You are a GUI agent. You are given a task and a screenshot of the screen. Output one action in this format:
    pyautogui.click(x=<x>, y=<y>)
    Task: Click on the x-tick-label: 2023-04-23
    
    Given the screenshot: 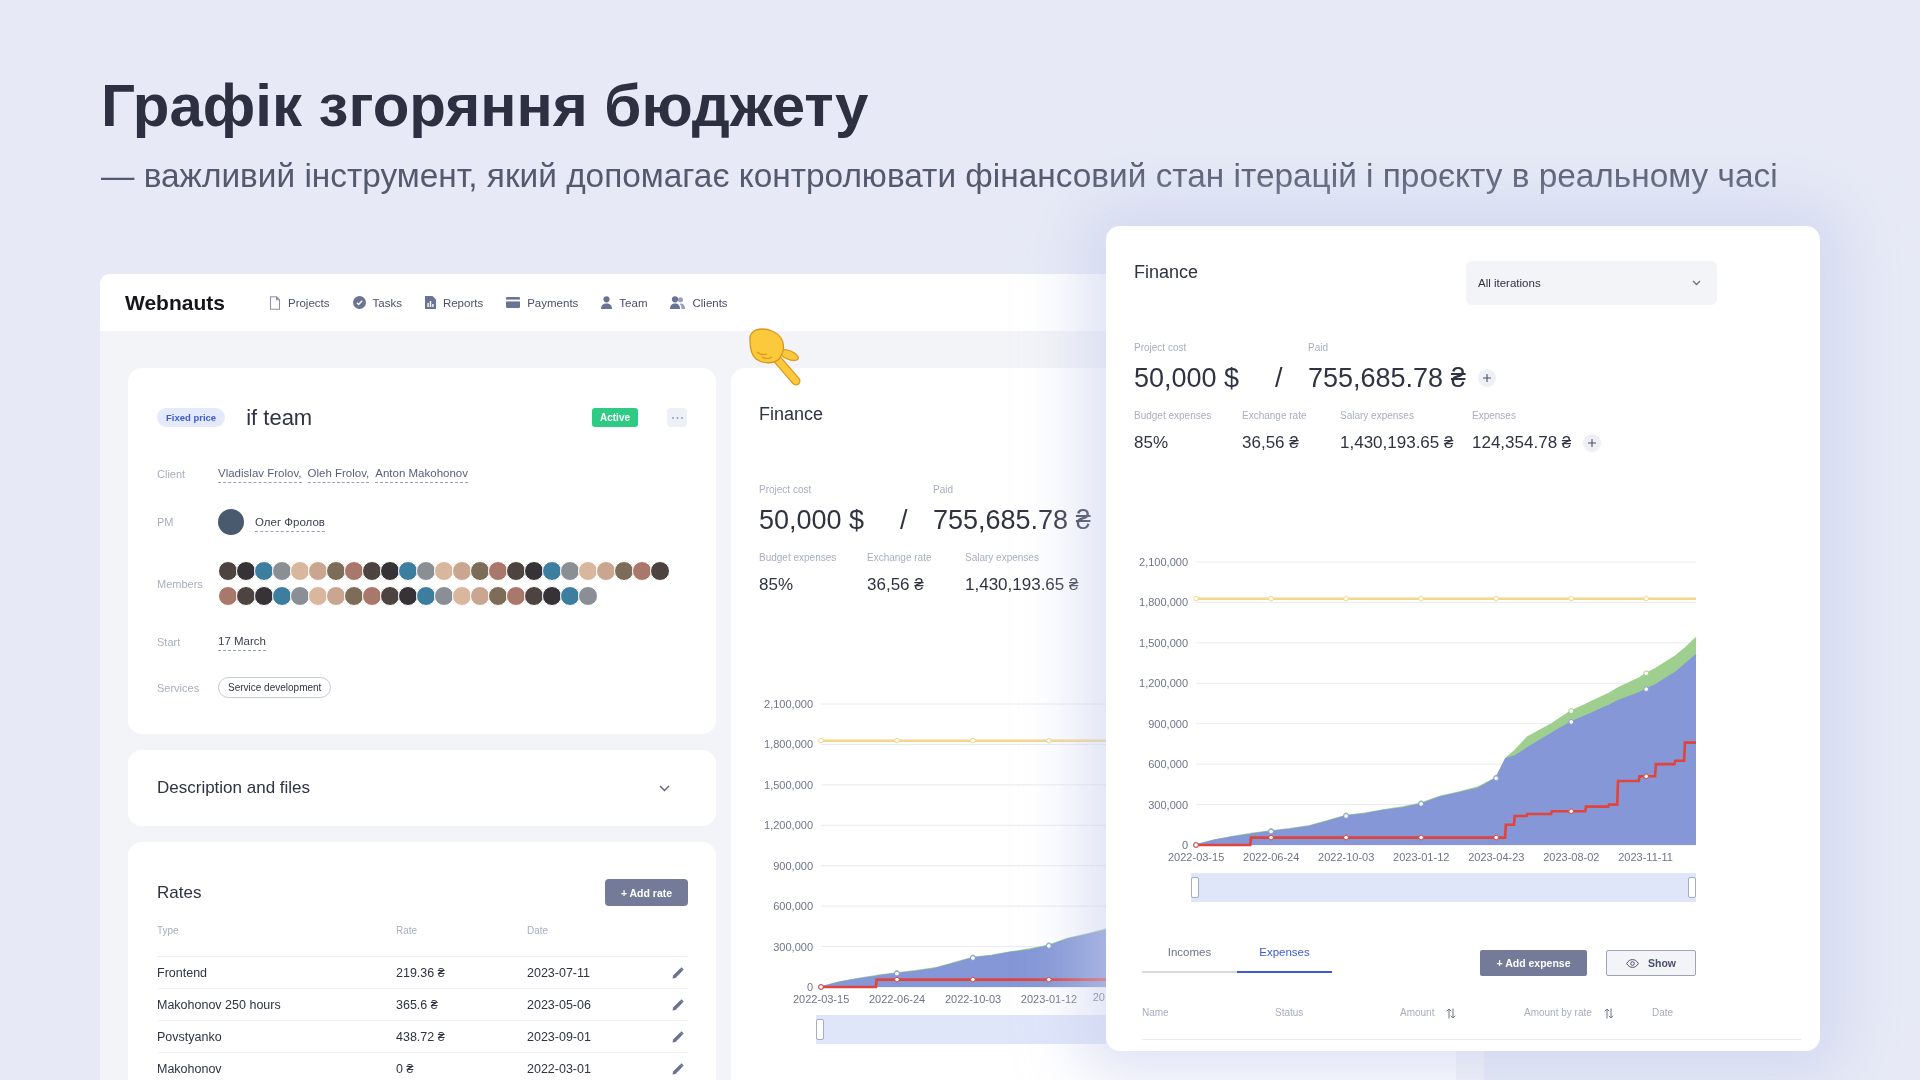 What is the action you would take?
    pyautogui.click(x=1496, y=857)
    